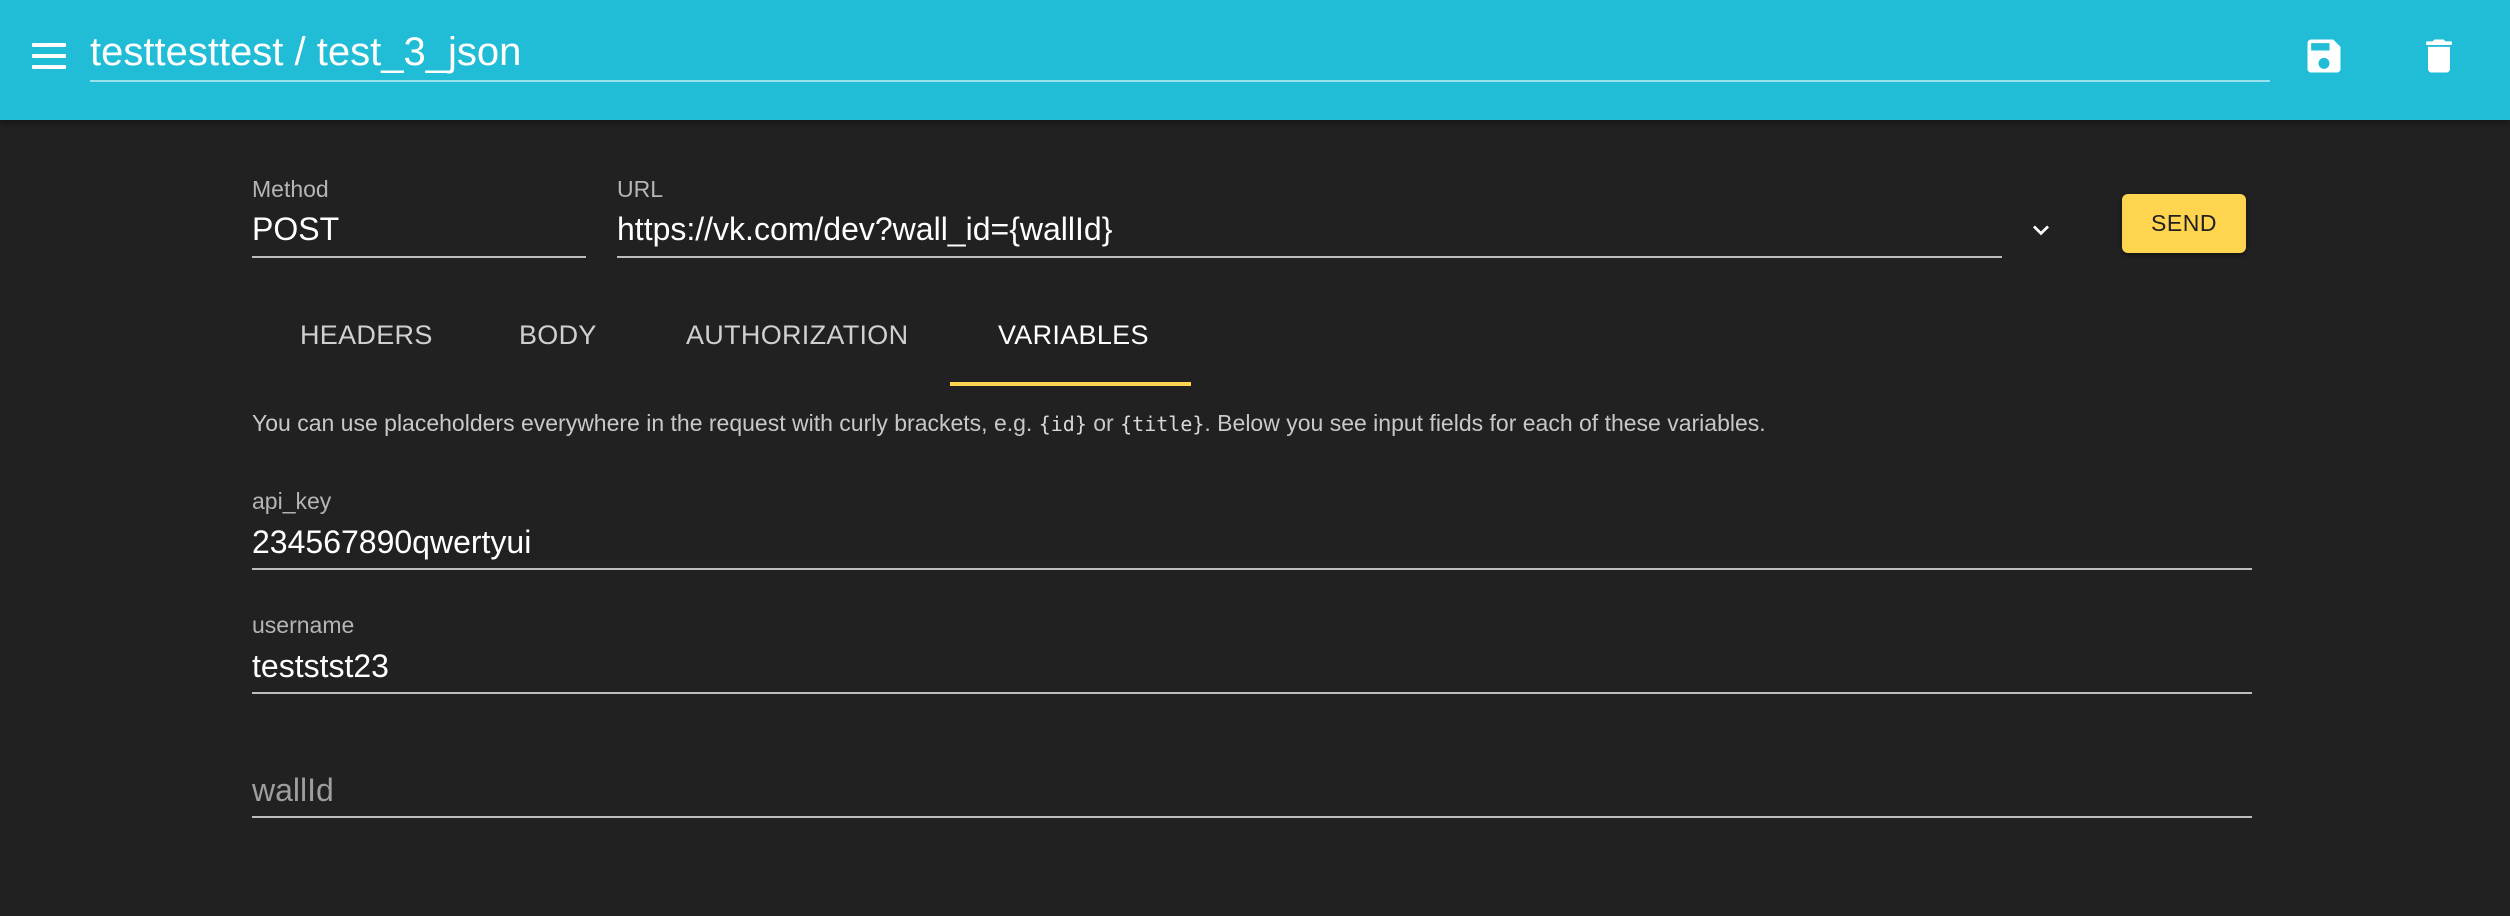 This screenshot has width=2510, height=916. I want to click on save-icon, so click(2324, 56).